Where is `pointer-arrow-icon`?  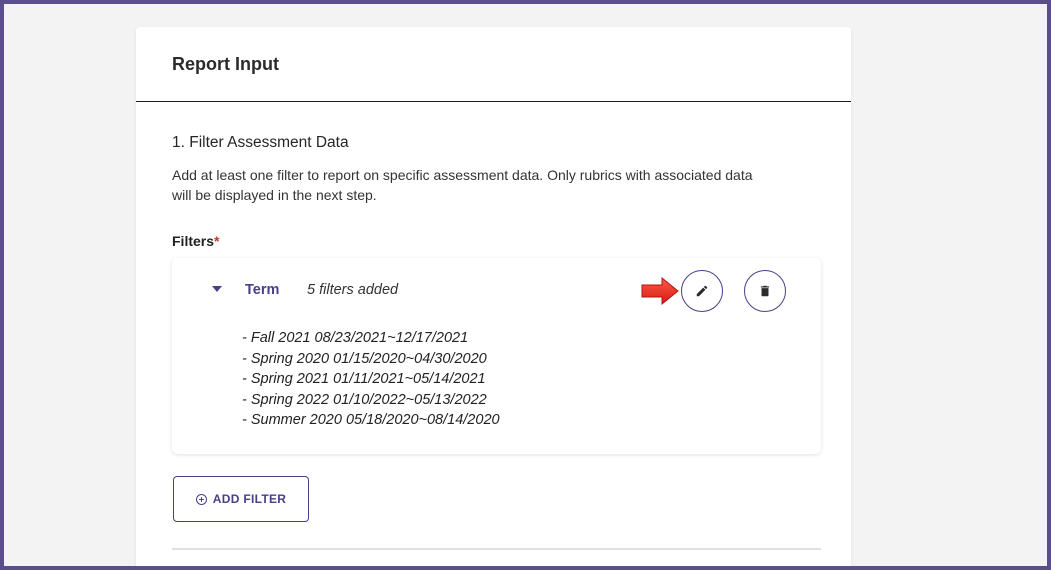 pointer-arrow-icon is located at coordinates (660, 291).